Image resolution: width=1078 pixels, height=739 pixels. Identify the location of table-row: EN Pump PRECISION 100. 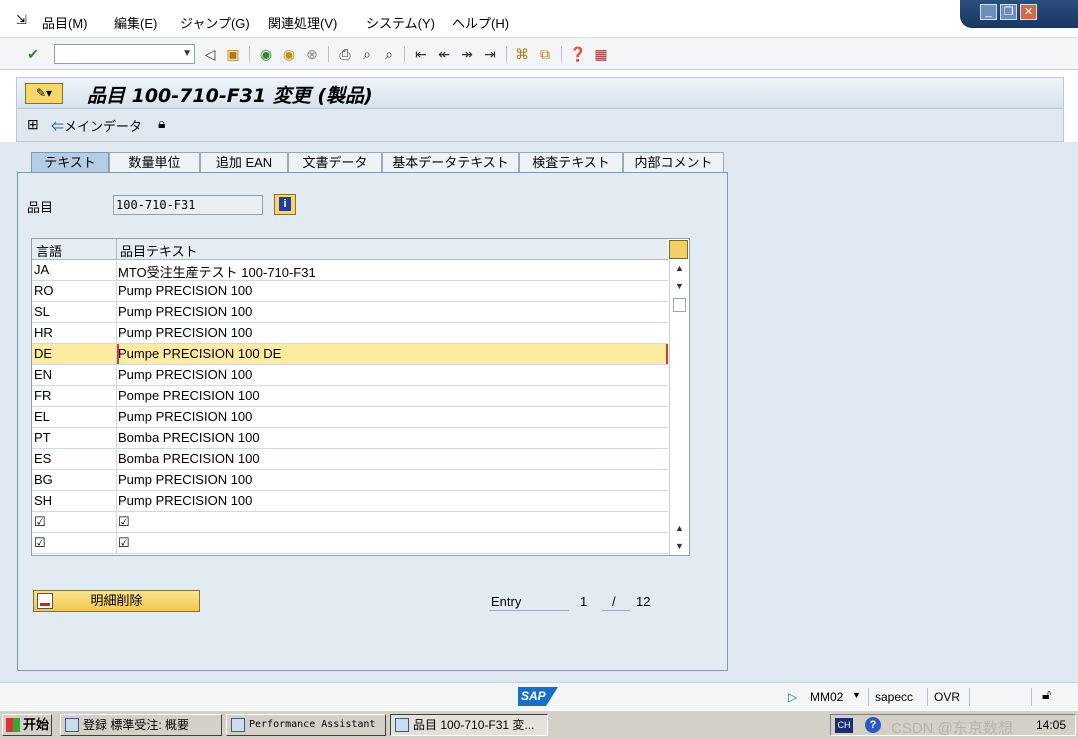
(350, 375).